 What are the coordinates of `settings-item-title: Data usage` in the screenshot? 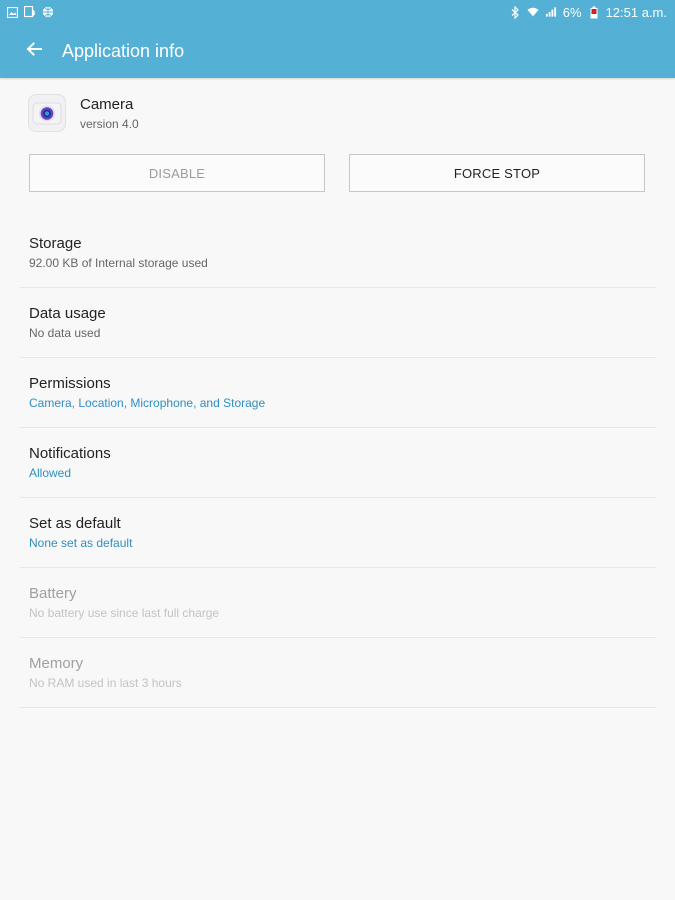 It's located at (67, 313).